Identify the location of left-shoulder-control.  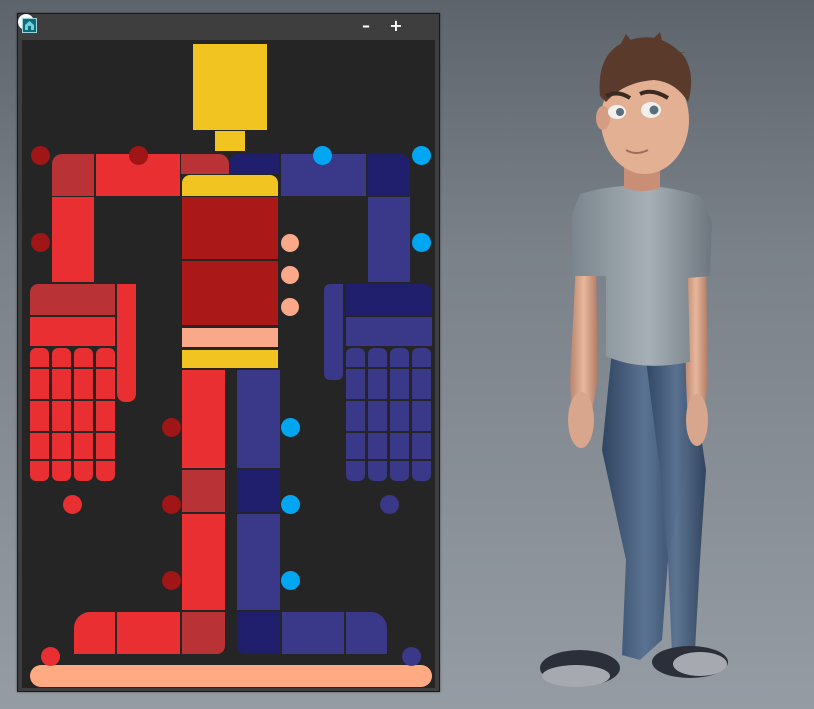
(73, 175).